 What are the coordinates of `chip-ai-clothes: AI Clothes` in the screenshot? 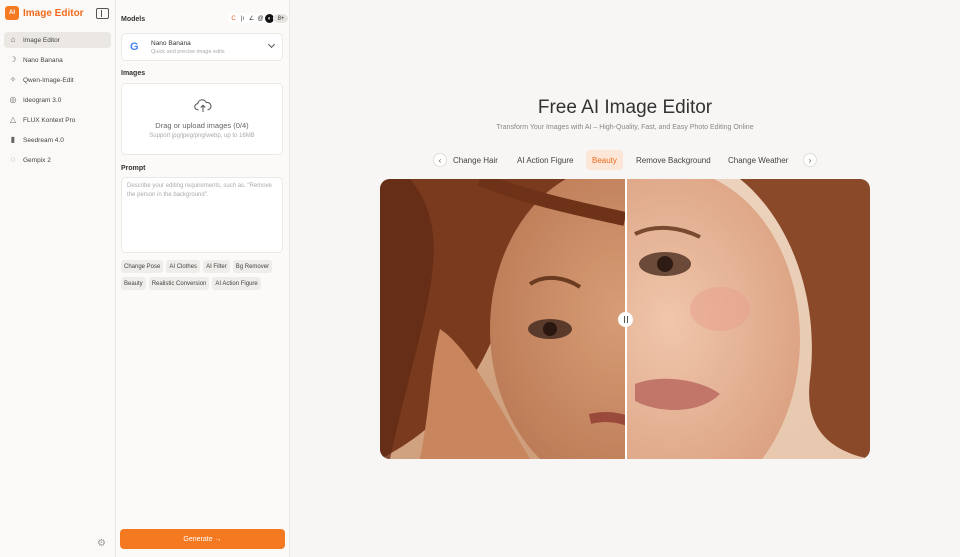 It's located at (183, 266).